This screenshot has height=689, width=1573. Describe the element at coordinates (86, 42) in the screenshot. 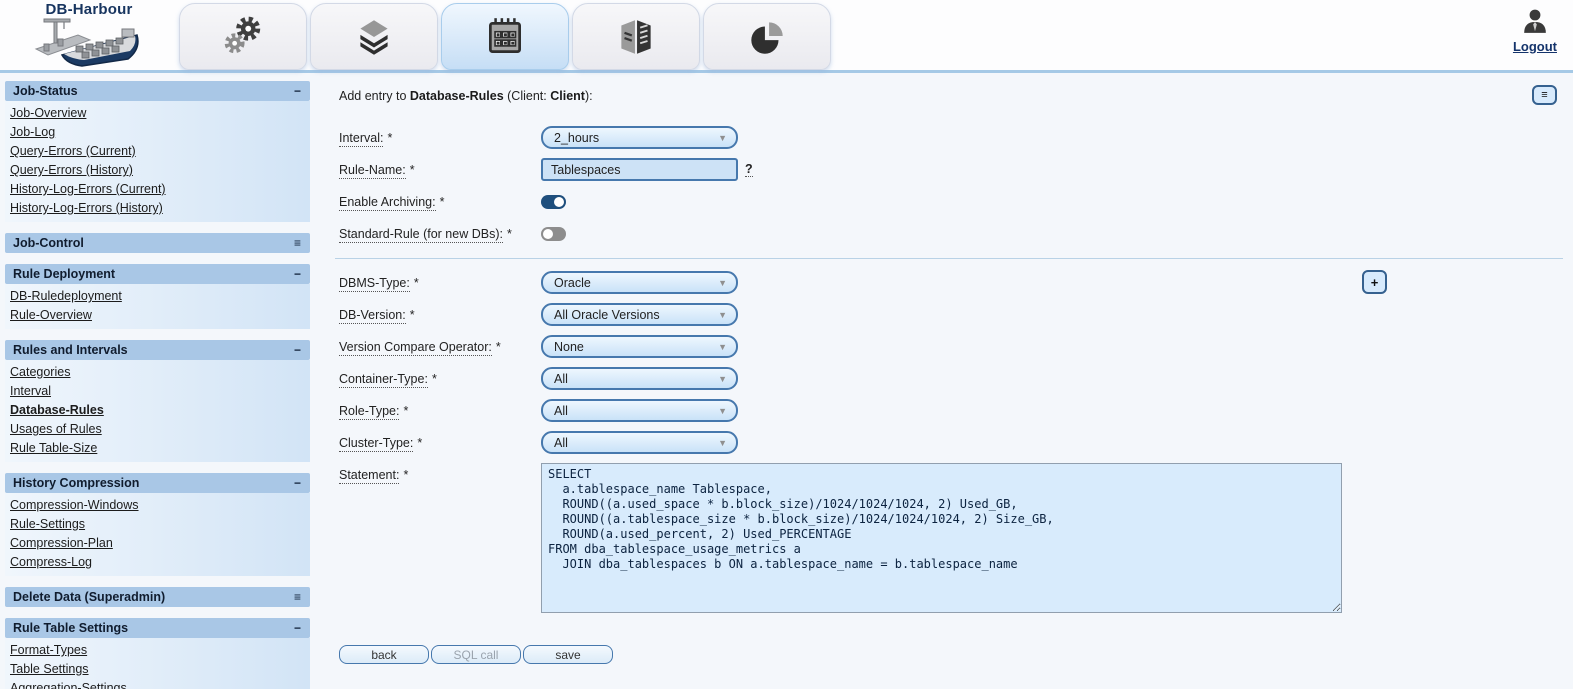

I see `ship-logo-icon` at that location.